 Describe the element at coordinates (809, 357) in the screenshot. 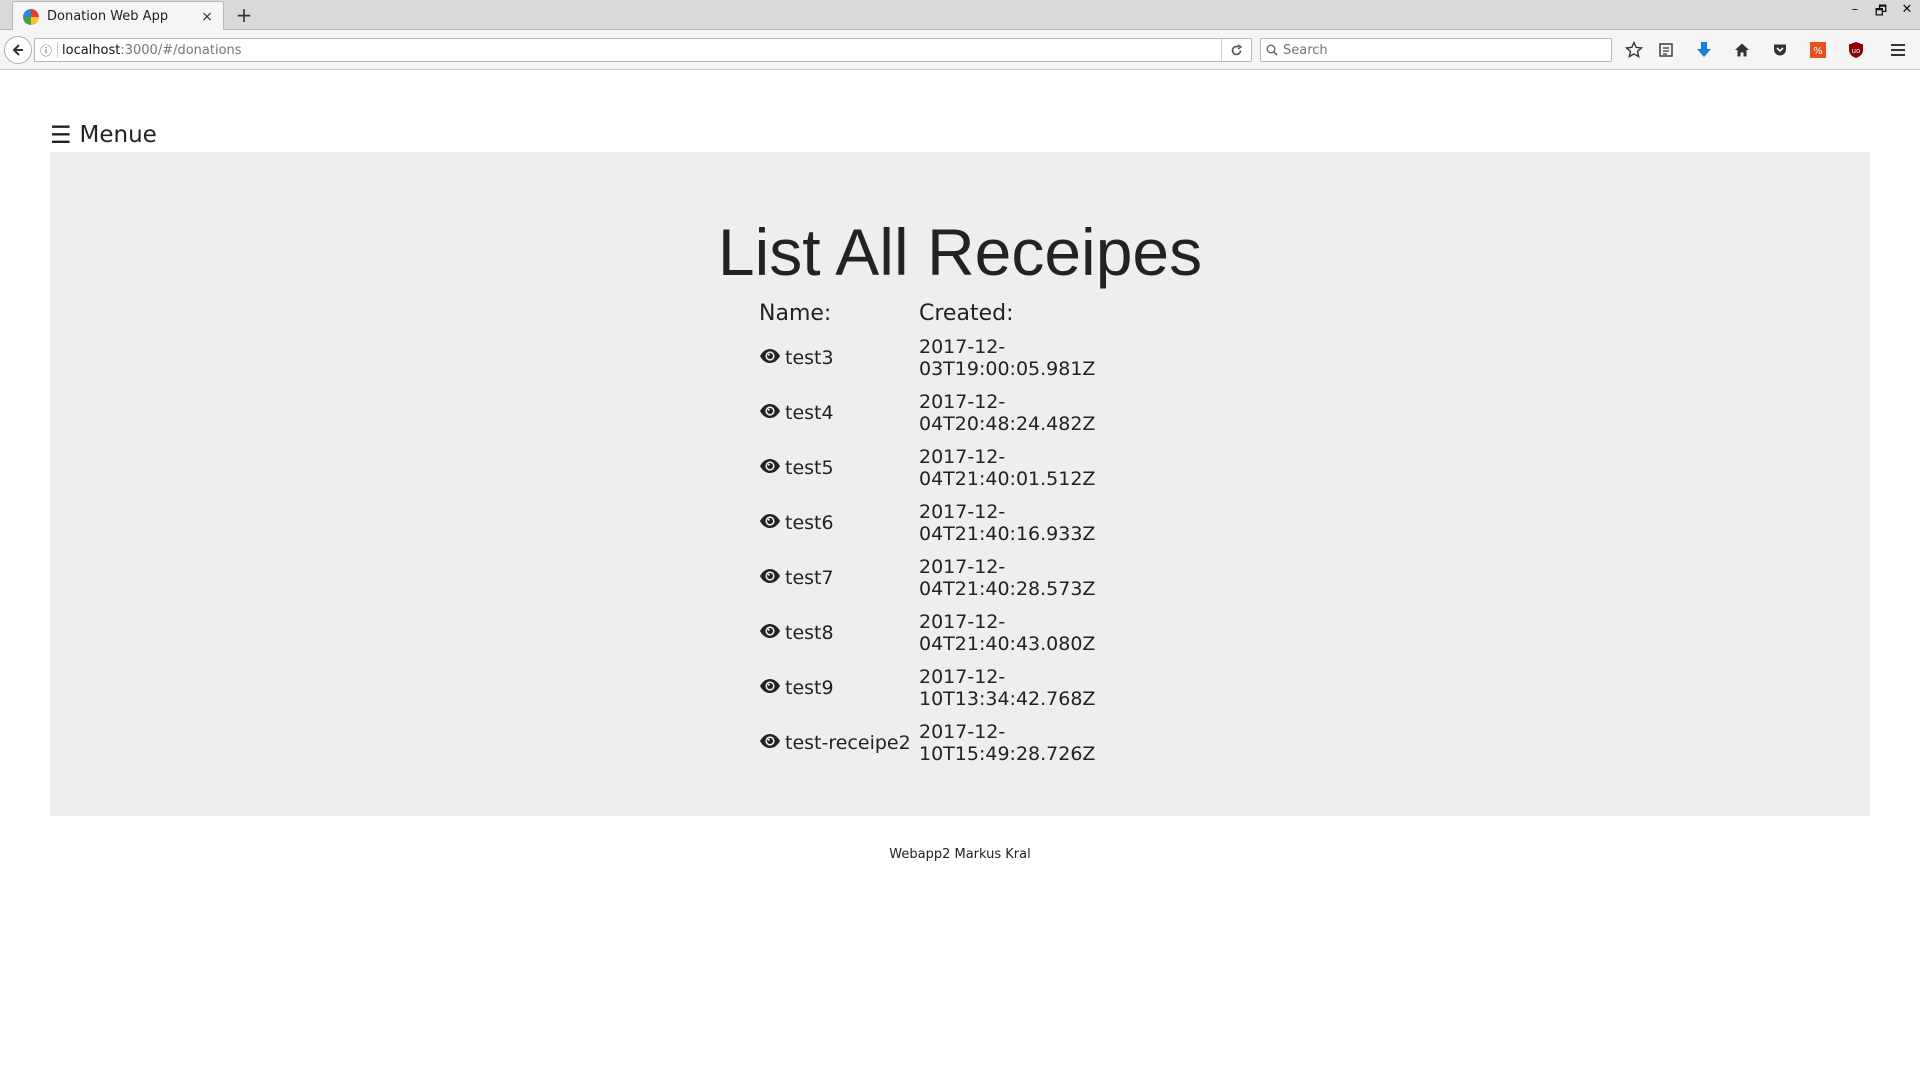

I see `receipe-name: test3` at that location.